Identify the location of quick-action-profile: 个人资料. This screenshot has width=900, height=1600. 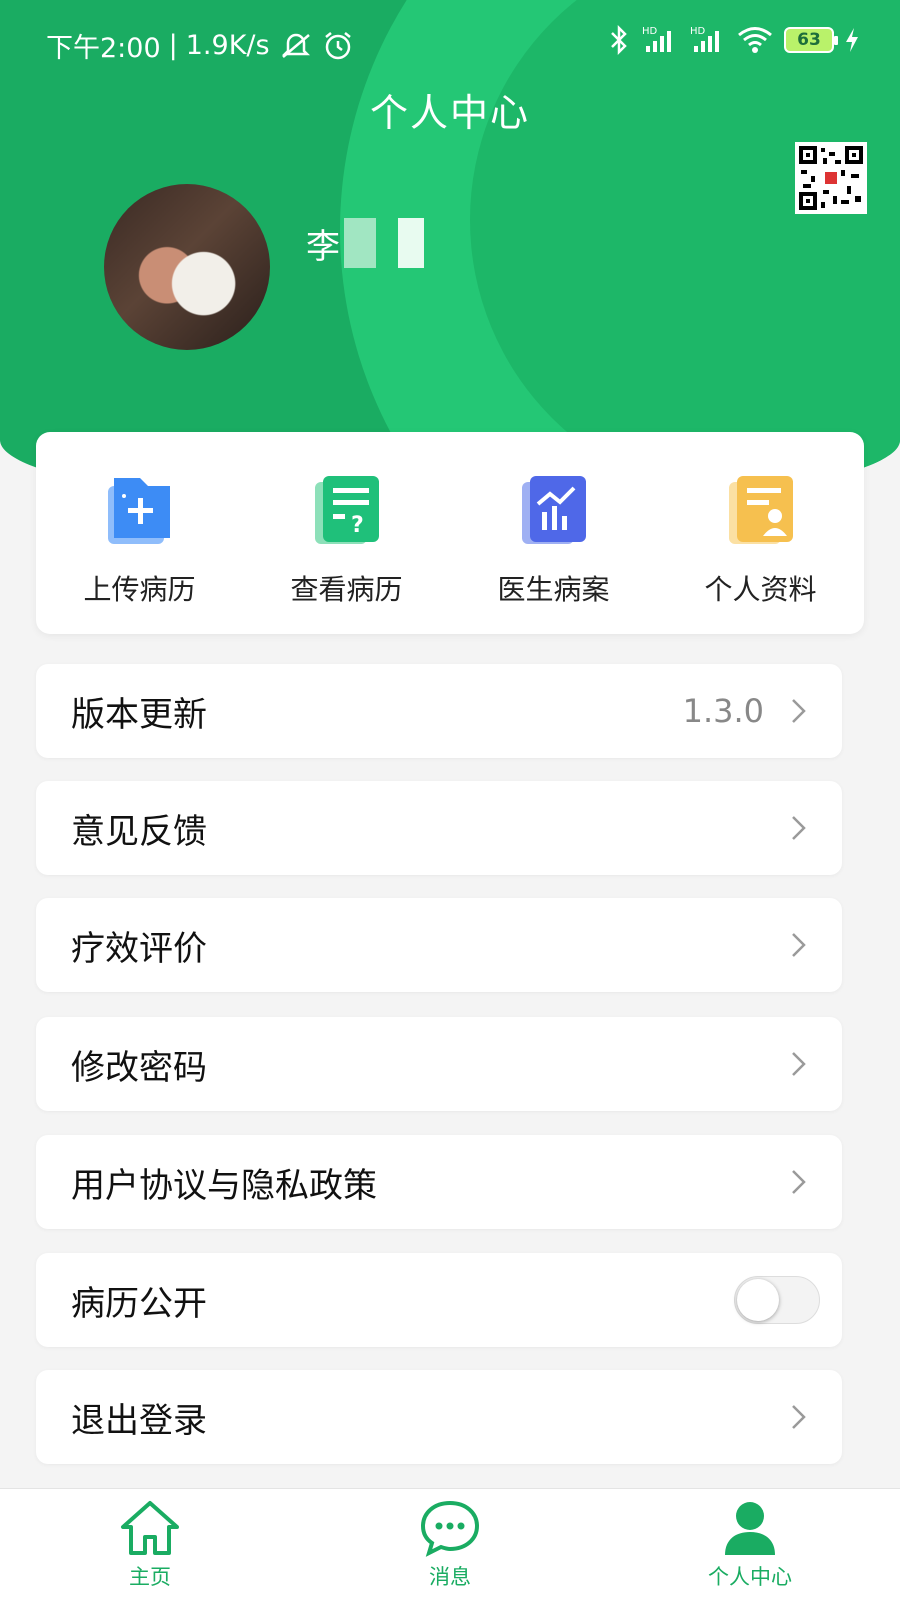
(760, 533).